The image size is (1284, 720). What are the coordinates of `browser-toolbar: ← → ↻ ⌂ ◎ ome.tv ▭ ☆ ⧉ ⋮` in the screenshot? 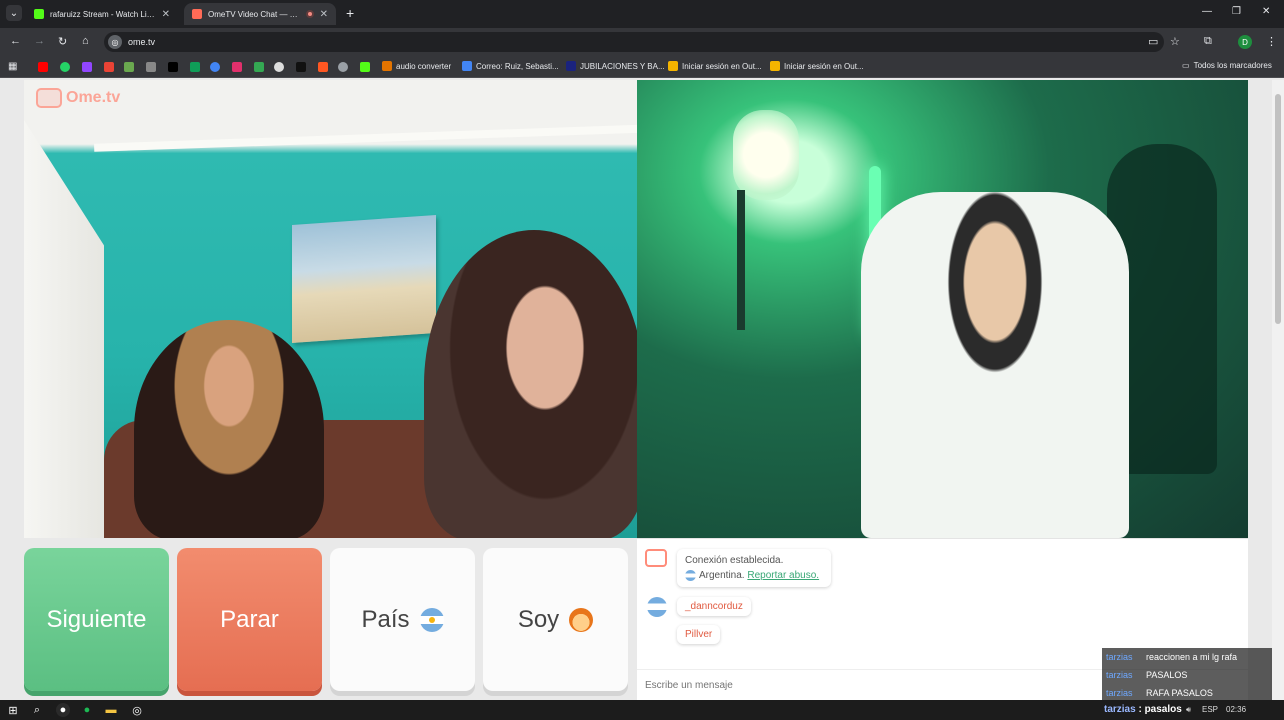 It's located at (642, 42).